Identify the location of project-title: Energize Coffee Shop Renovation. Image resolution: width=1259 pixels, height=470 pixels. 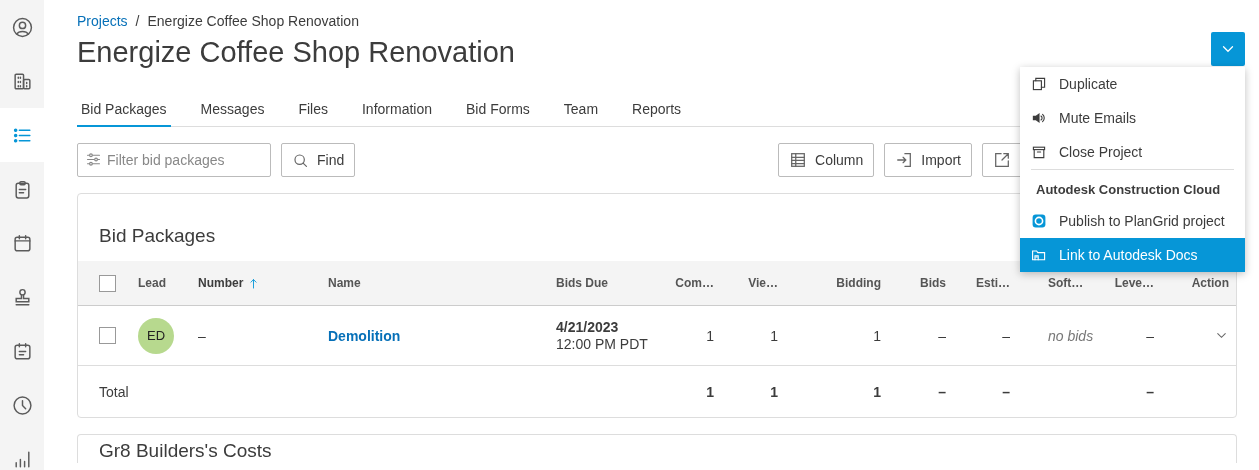
(296, 52).